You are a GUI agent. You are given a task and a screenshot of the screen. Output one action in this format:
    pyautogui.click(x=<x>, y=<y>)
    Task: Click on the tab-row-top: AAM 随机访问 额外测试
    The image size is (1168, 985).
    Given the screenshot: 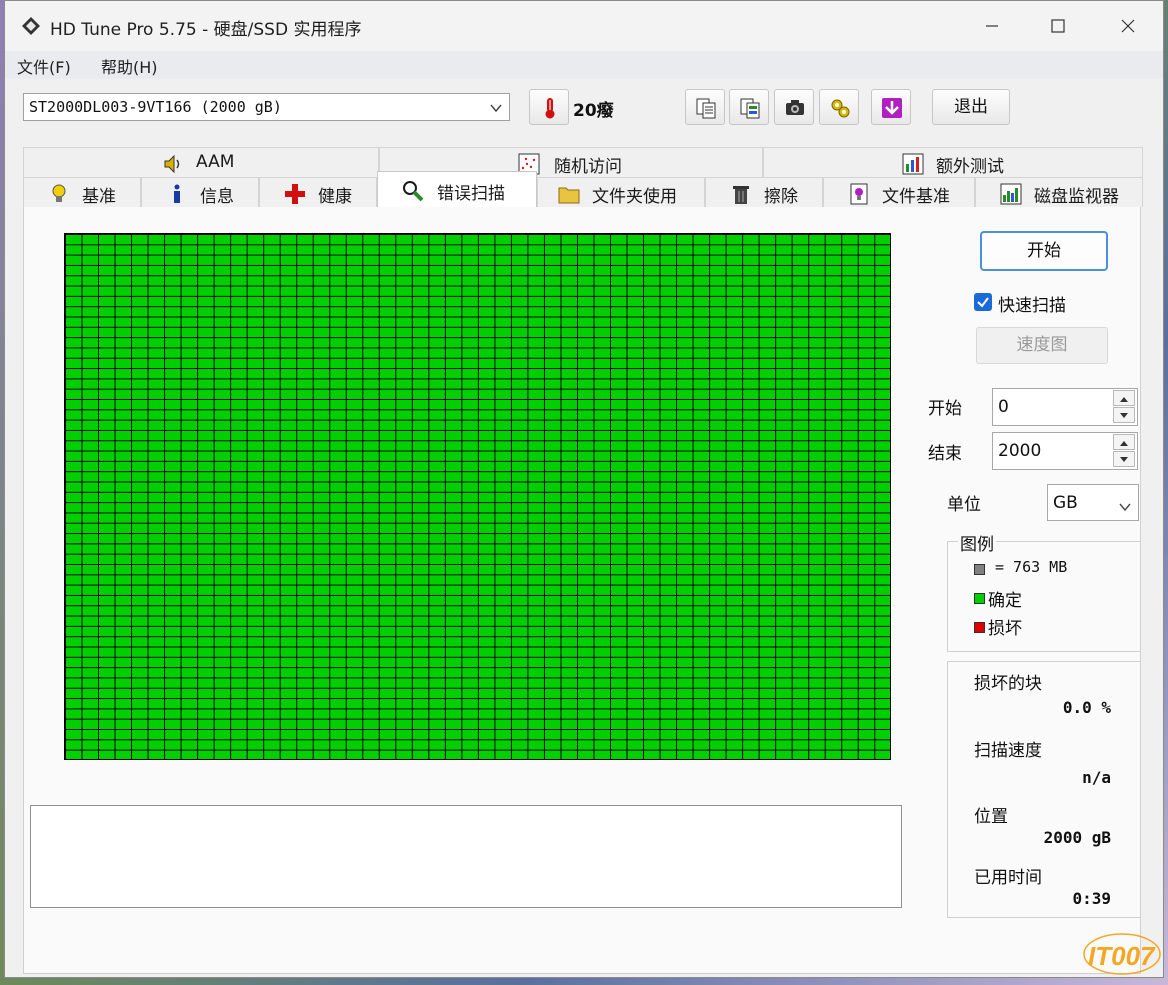 What is the action you would take?
    pyautogui.click(x=583, y=162)
    